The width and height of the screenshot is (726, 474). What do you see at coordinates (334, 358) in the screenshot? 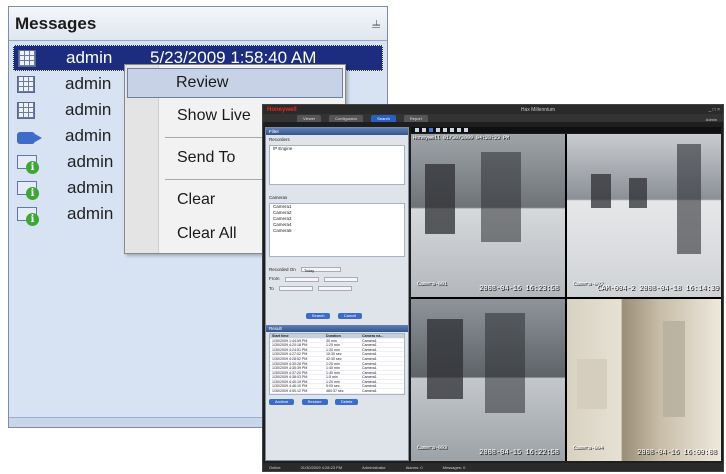
I see `table-cell: 42:30 sec` at bounding box center [334, 358].